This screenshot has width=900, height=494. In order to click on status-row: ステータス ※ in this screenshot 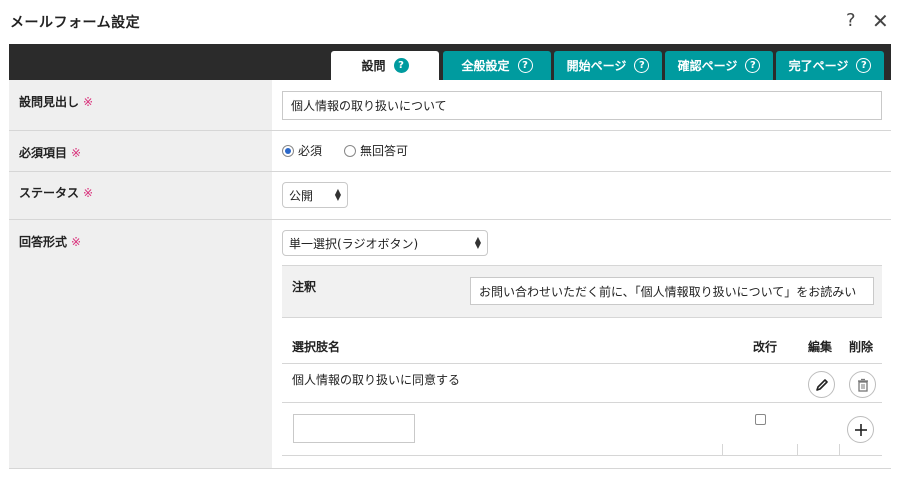, I will do `click(450, 196)`.